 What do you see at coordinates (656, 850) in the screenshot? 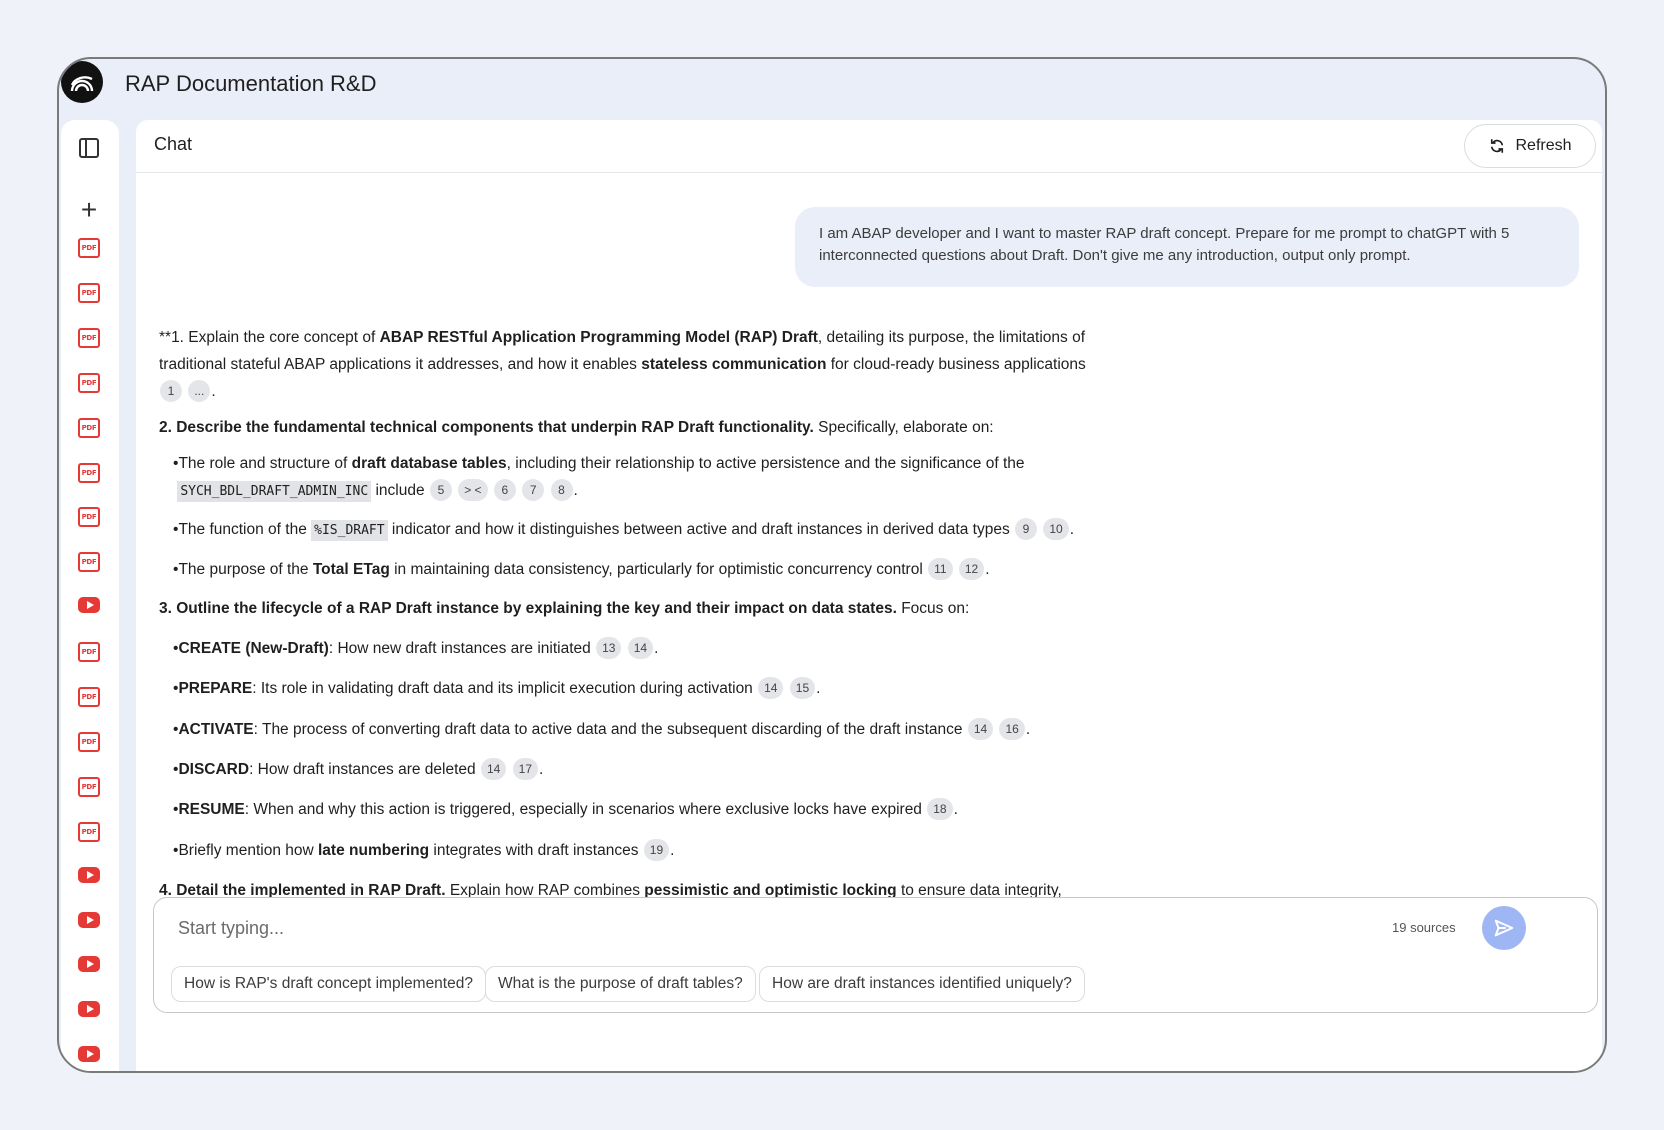
I see `citation-chip: 19` at bounding box center [656, 850].